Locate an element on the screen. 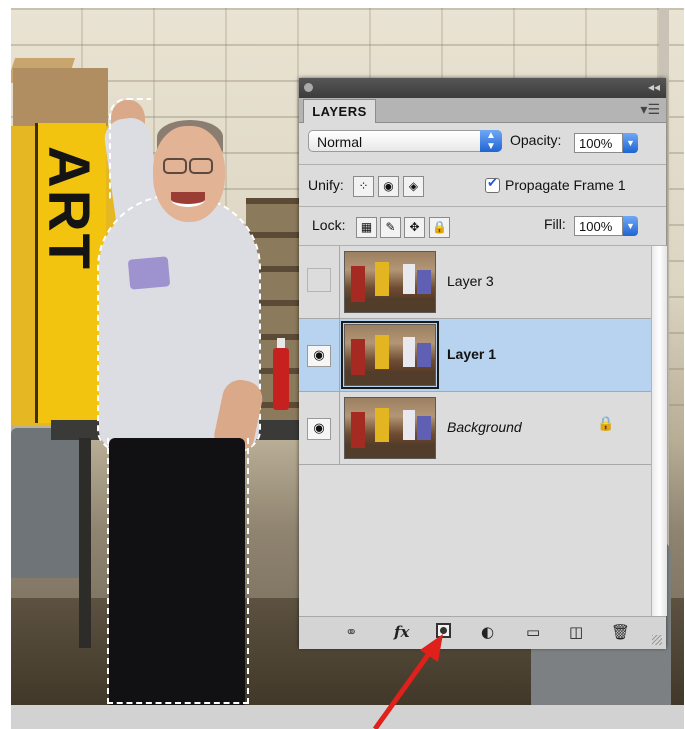 Image resolution: width=685 pixels, height=729 pixels. layers-scrollbar is located at coordinates (659, 431).